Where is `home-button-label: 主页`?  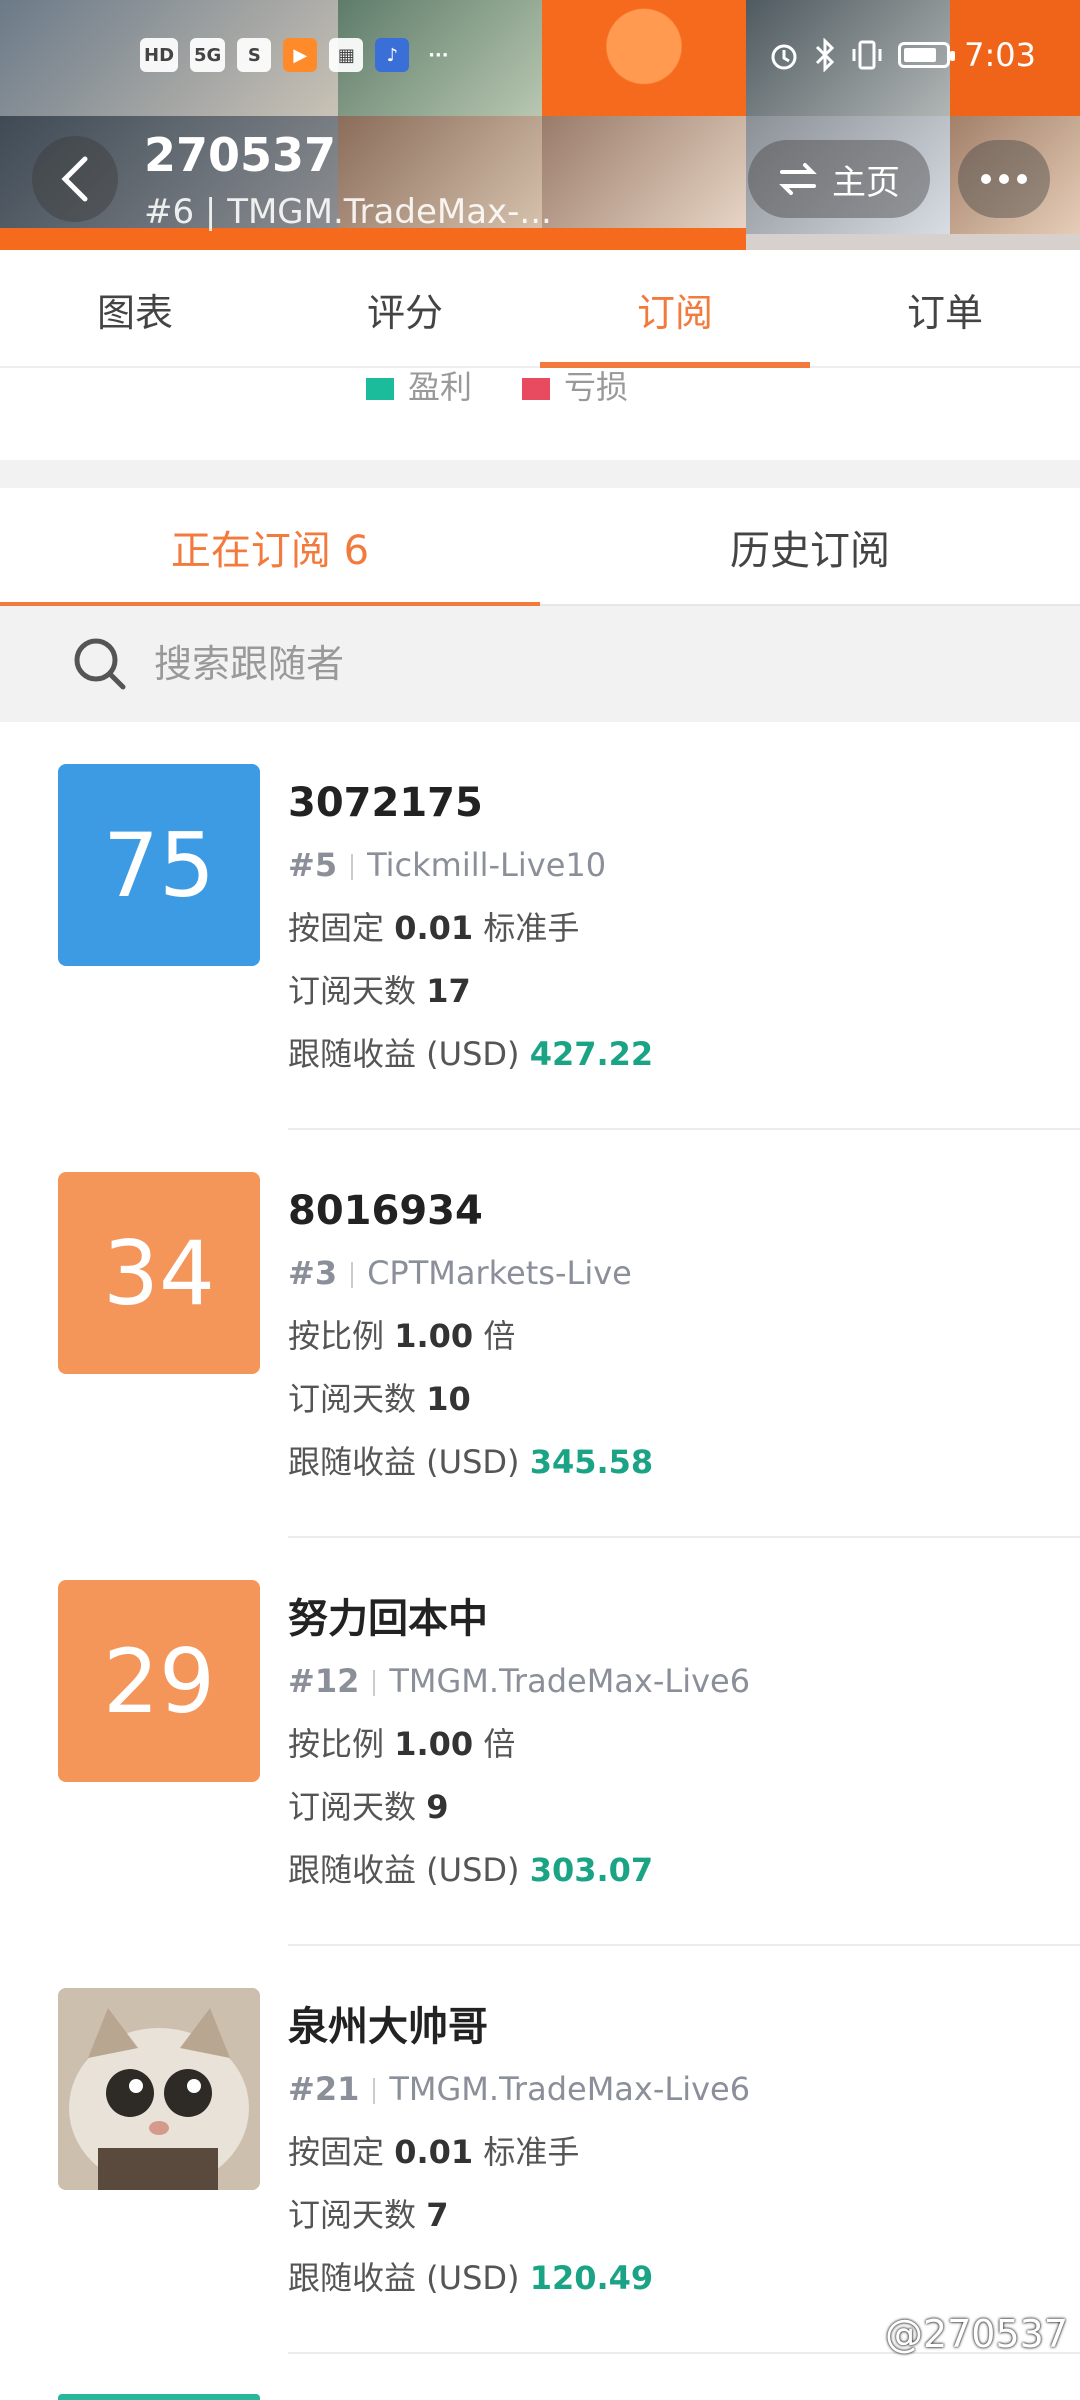 home-button-label: 主页 is located at coordinates (866, 182).